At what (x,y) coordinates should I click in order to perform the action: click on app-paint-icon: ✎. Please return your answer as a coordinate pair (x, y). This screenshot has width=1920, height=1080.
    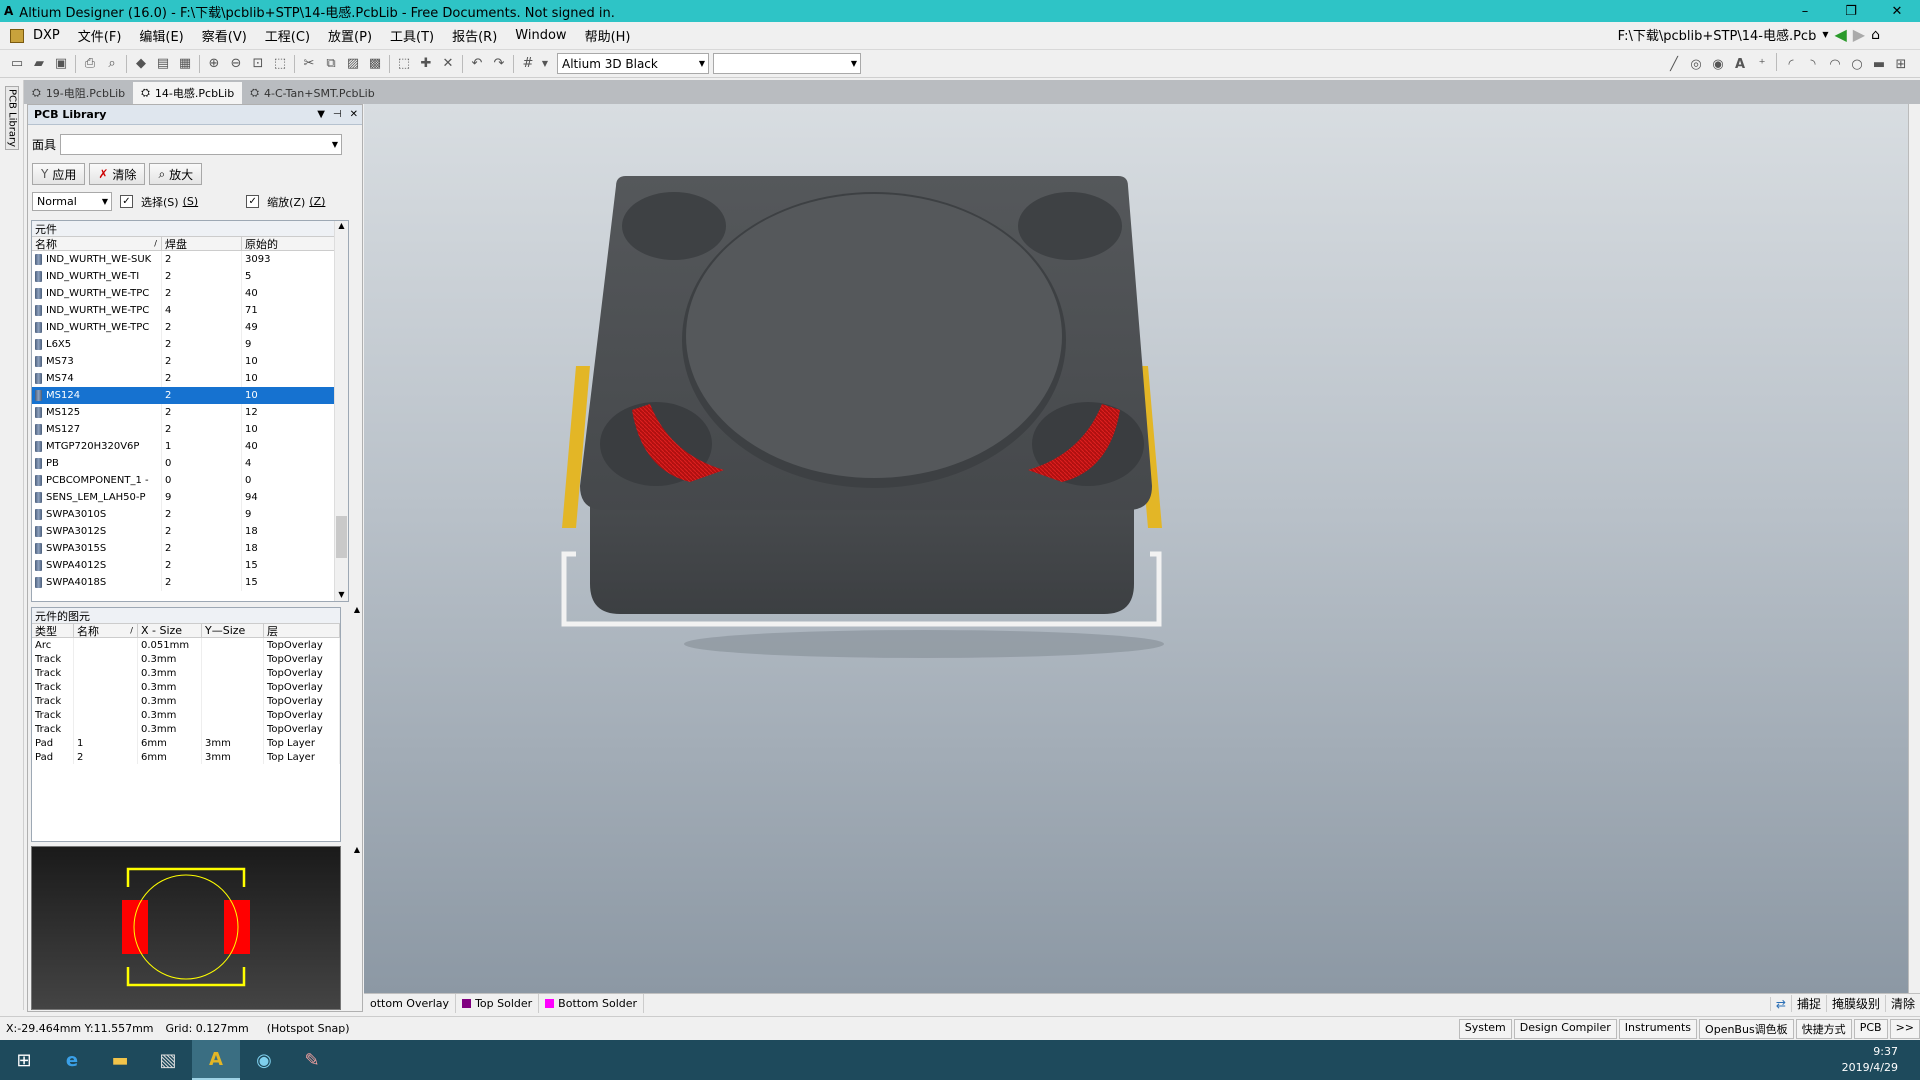
    Looking at the image, I should click on (312, 1060).